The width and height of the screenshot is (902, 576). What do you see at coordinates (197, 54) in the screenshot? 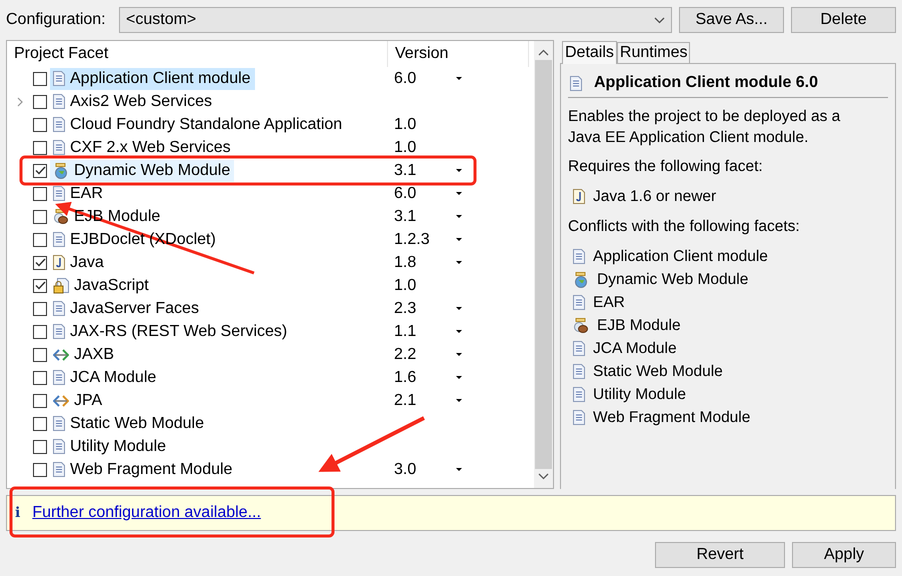
I see `column-header: Project Facet` at bounding box center [197, 54].